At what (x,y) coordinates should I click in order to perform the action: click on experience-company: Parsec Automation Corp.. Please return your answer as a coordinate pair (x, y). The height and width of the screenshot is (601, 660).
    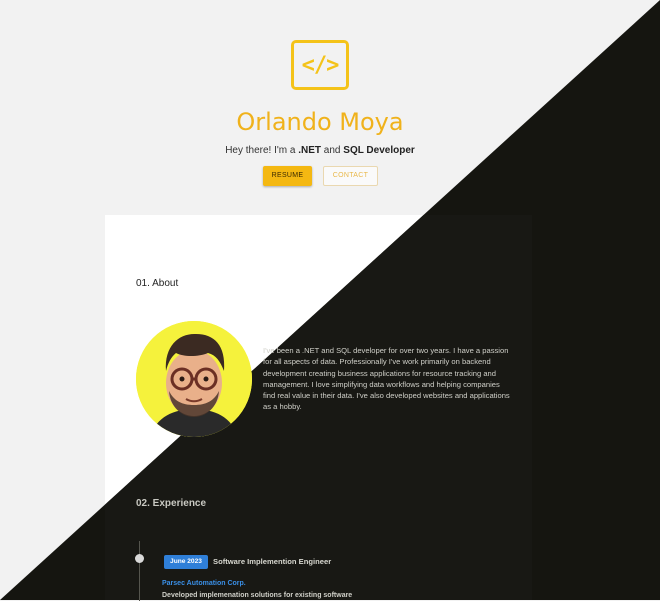
    Looking at the image, I should click on (204, 583).